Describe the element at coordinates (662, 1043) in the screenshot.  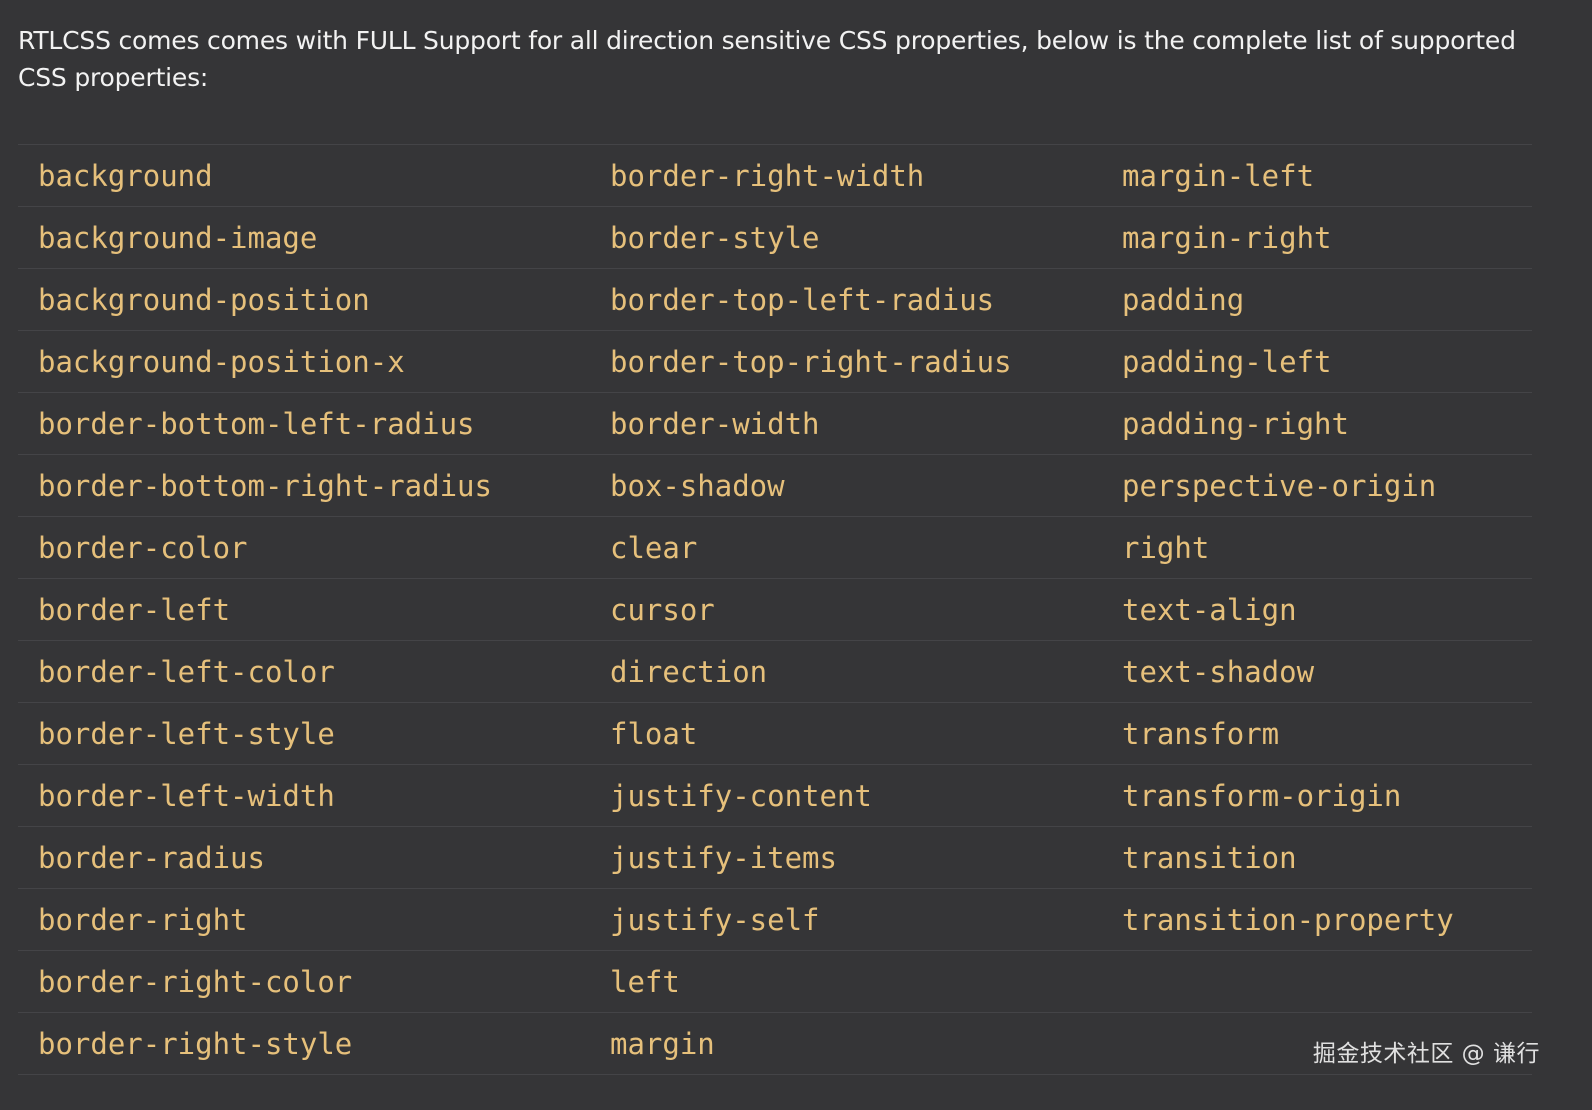
I see `property-cell: margin` at that location.